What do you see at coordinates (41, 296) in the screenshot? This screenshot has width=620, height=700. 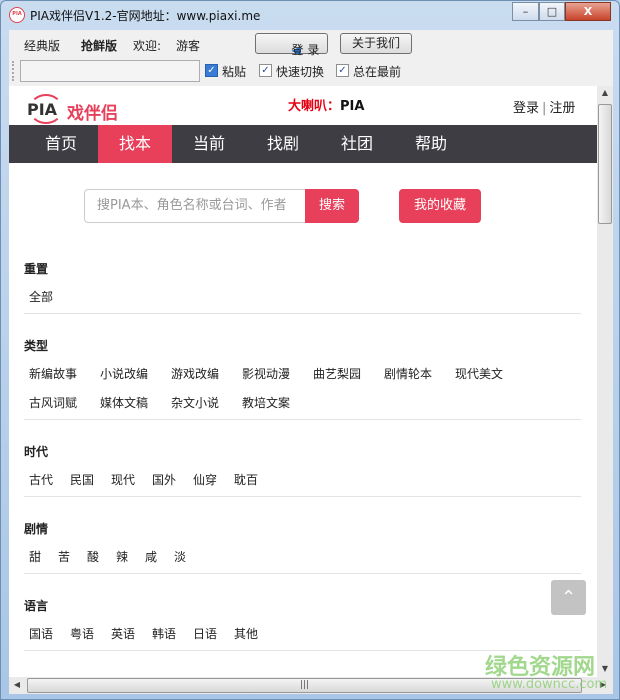 I see `filter-item: 全部` at bounding box center [41, 296].